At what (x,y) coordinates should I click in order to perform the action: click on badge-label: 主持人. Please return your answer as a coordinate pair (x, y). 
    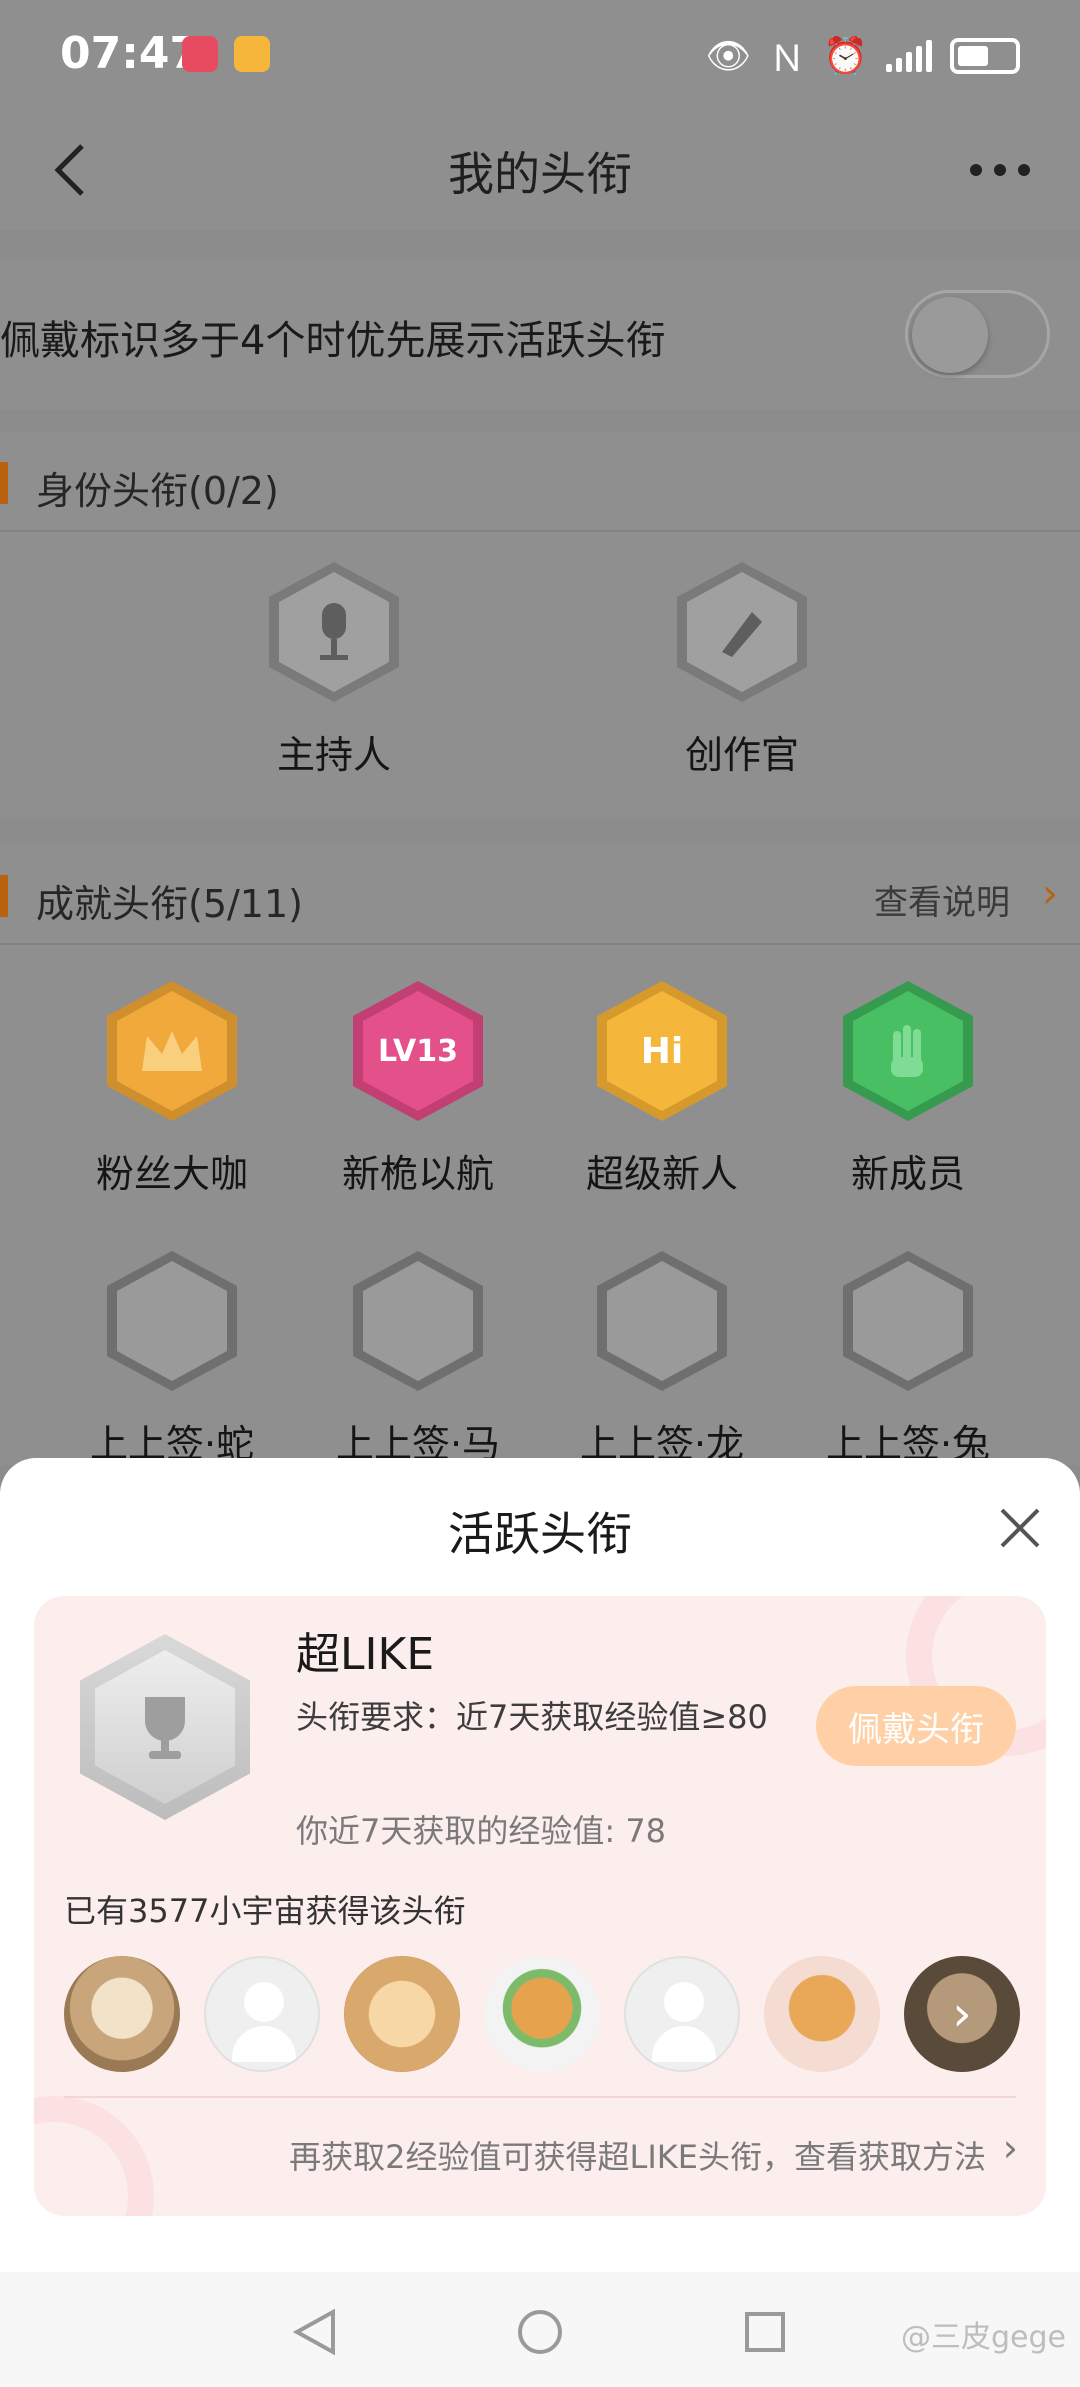
    Looking at the image, I should click on (333, 755).